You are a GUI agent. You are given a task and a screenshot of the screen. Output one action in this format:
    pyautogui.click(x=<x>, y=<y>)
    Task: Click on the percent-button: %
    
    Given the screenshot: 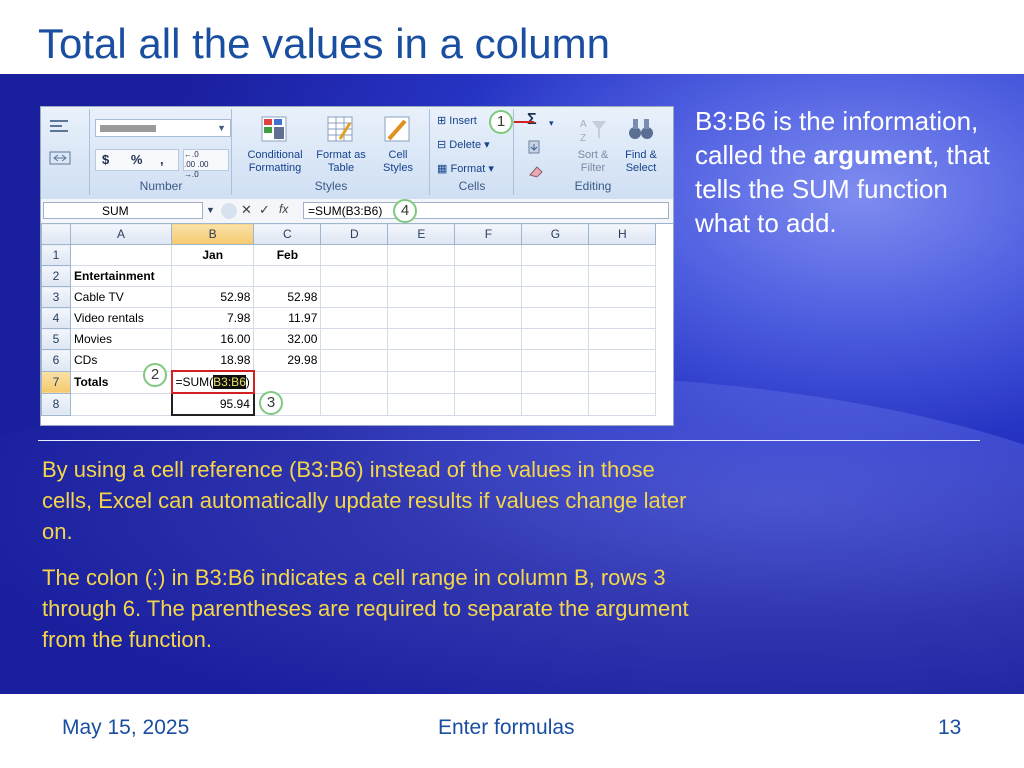 What is the action you would take?
    pyautogui.click(x=137, y=159)
    